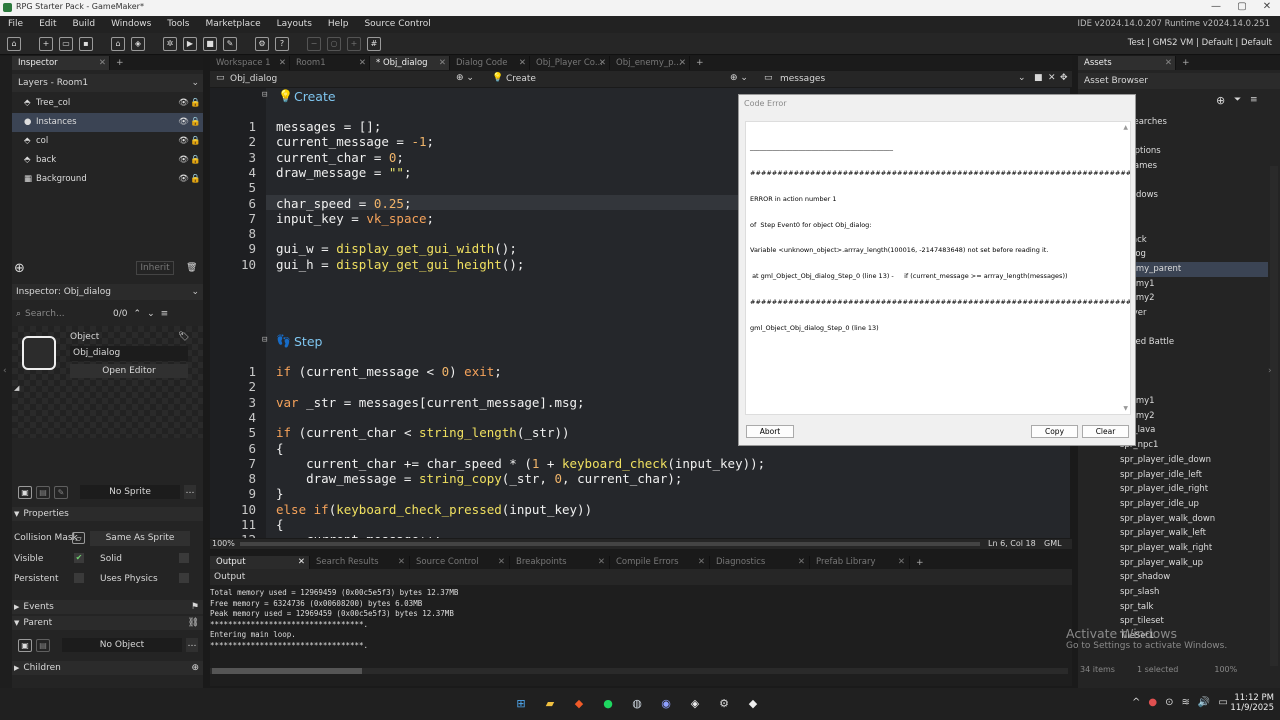 This screenshot has height=720, width=1280. I want to click on menu-layouts: Layouts, so click(294, 24).